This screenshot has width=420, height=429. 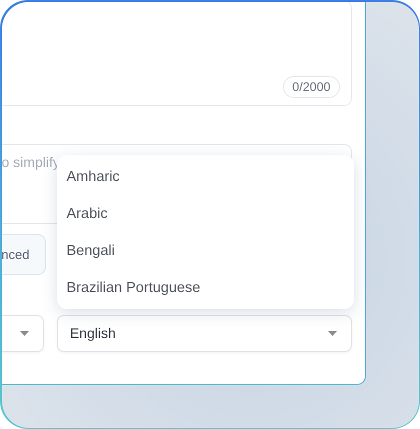 What do you see at coordinates (311, 87) in the screenshot?
I see `character-counter: 0/2000` at bounding box center [311, 87].